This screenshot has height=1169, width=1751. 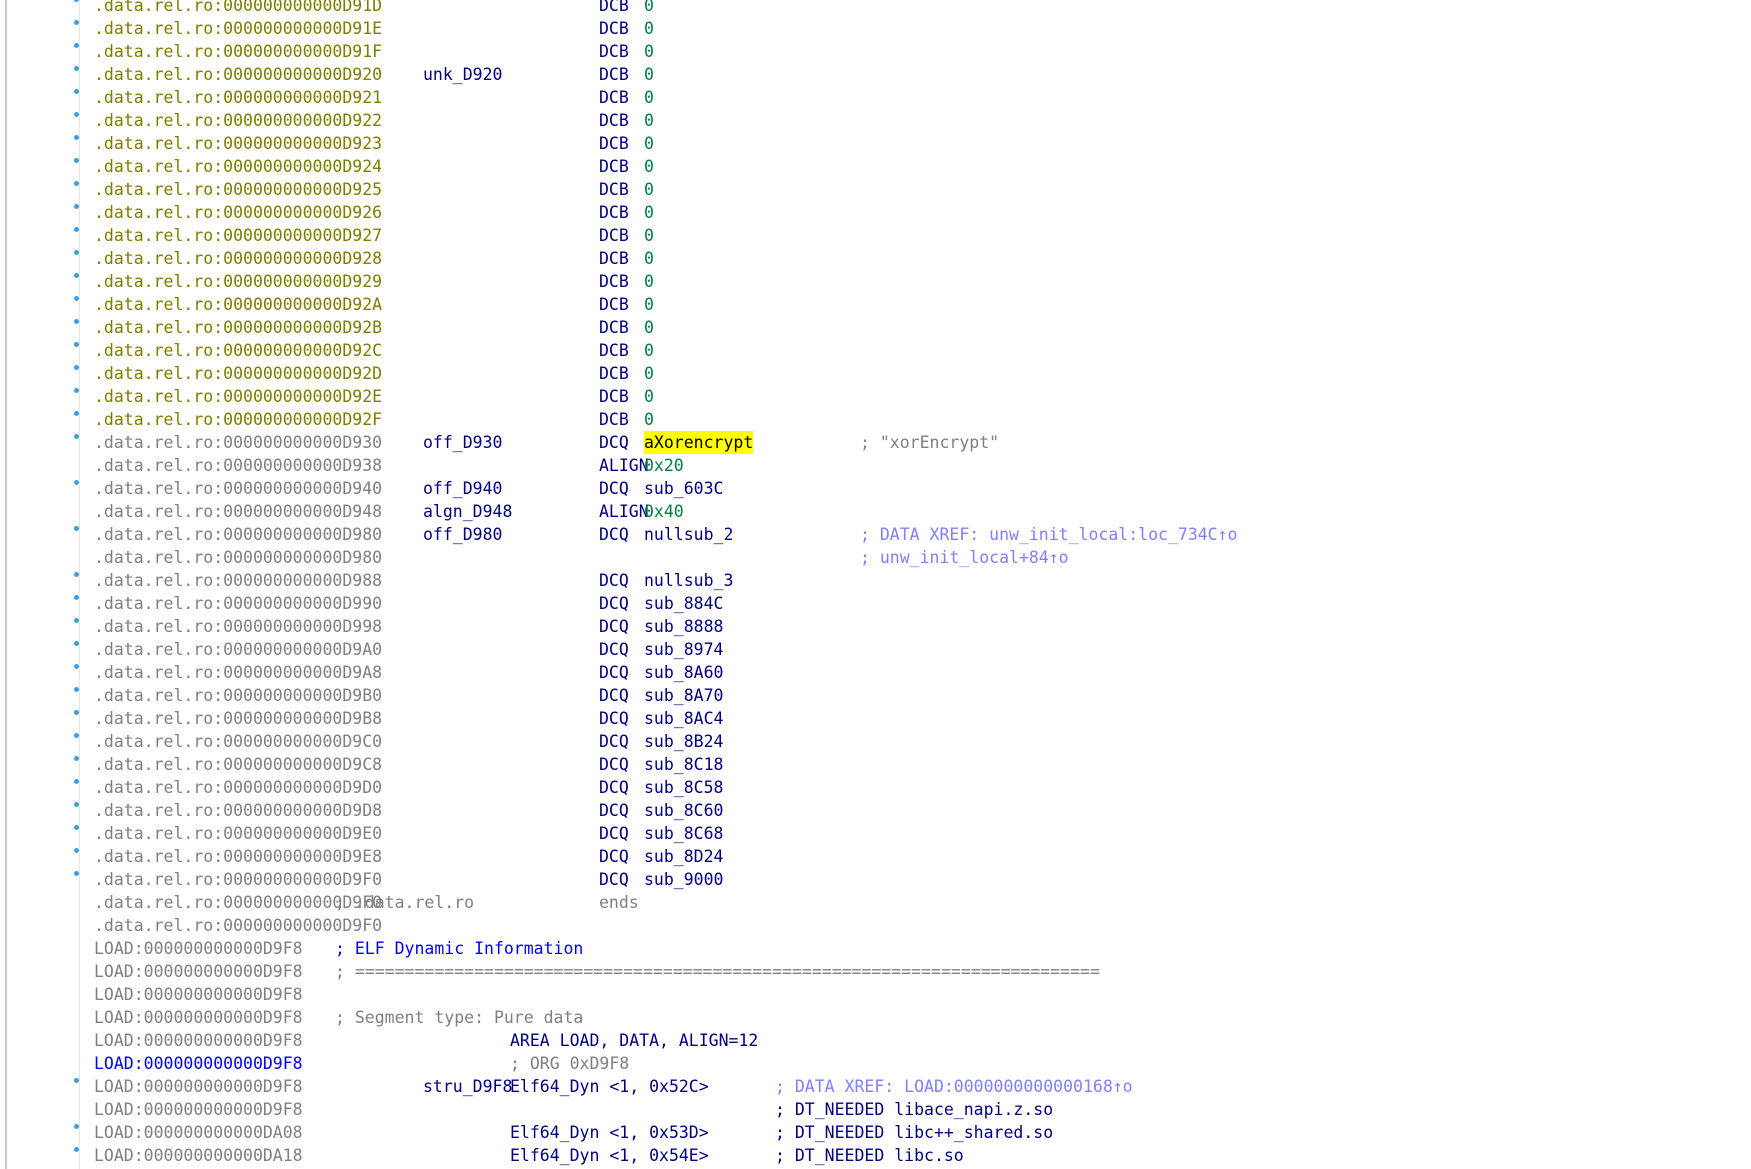 I want to click on line-address: .data.rel.ro:000000000000D926, so click(x=238, y=212).